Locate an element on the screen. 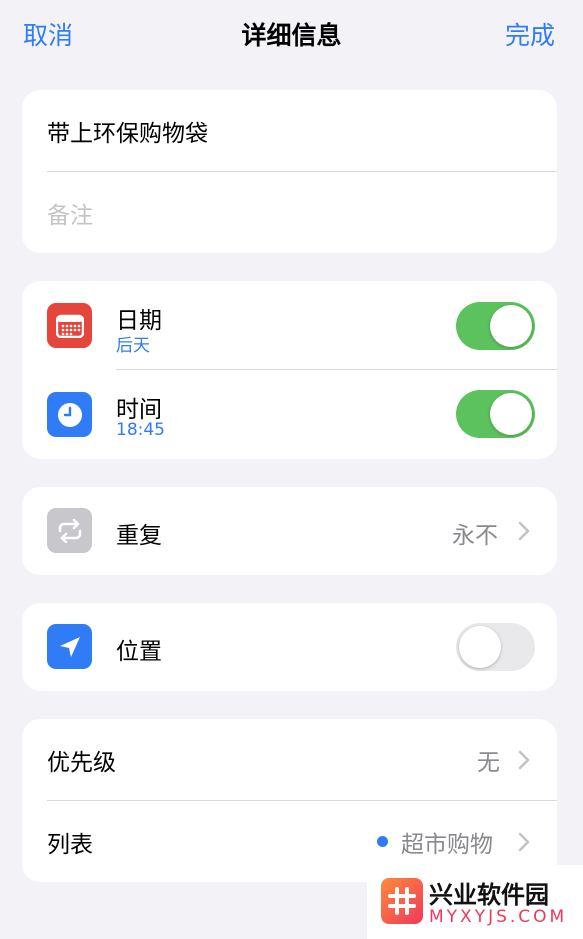 This screenshot has width=583, height=939. location-arrow-icon is located at coordinates (69, 646).